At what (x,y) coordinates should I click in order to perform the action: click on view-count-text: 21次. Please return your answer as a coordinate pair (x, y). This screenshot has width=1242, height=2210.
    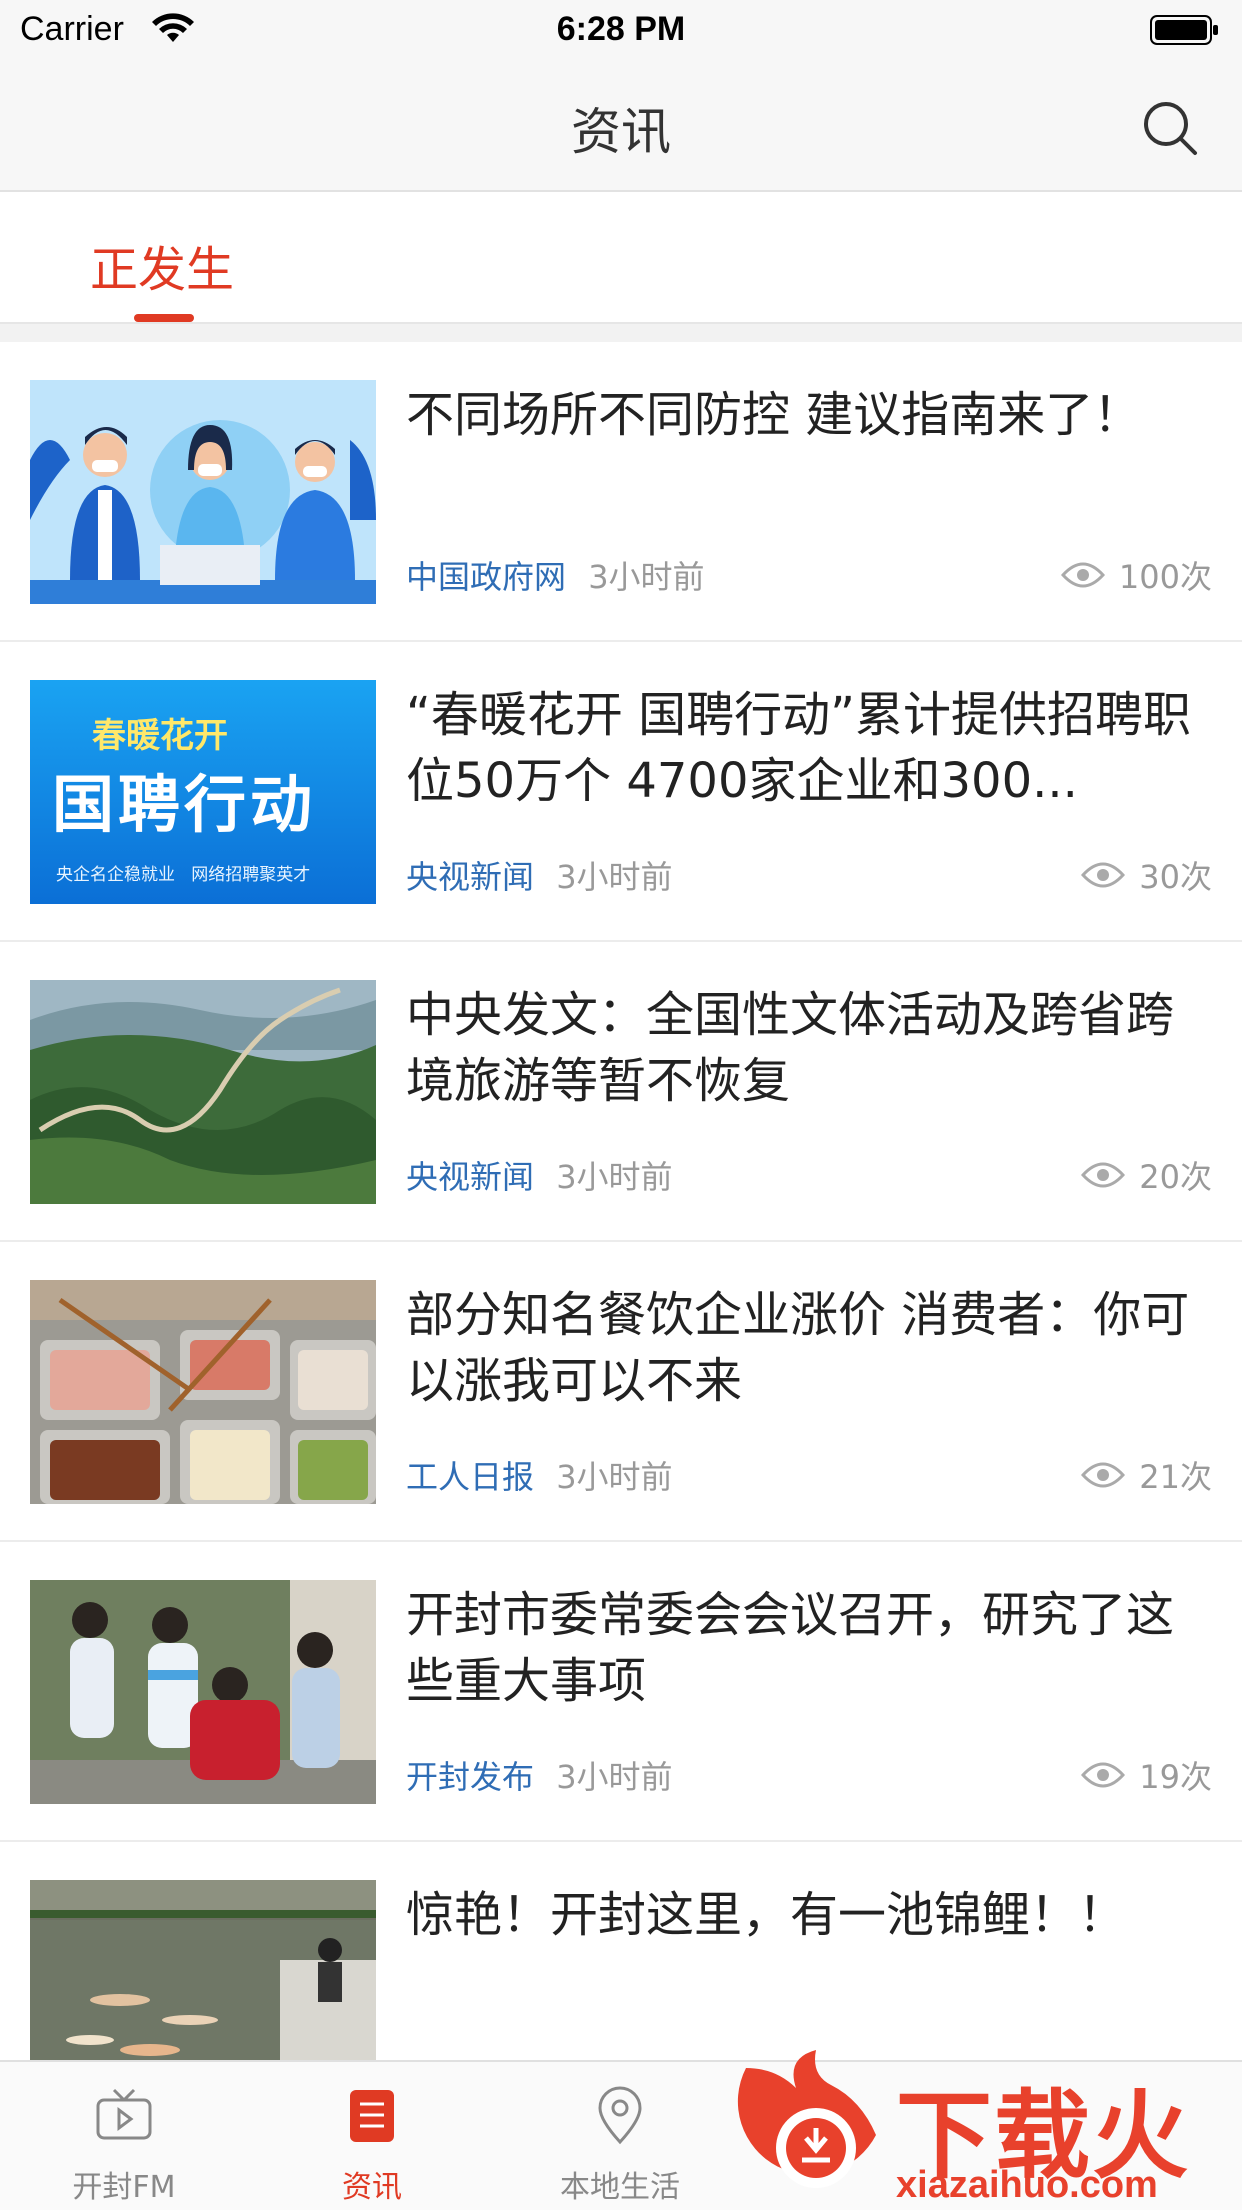
    Looking at the image, I should click on (1175, 1477).